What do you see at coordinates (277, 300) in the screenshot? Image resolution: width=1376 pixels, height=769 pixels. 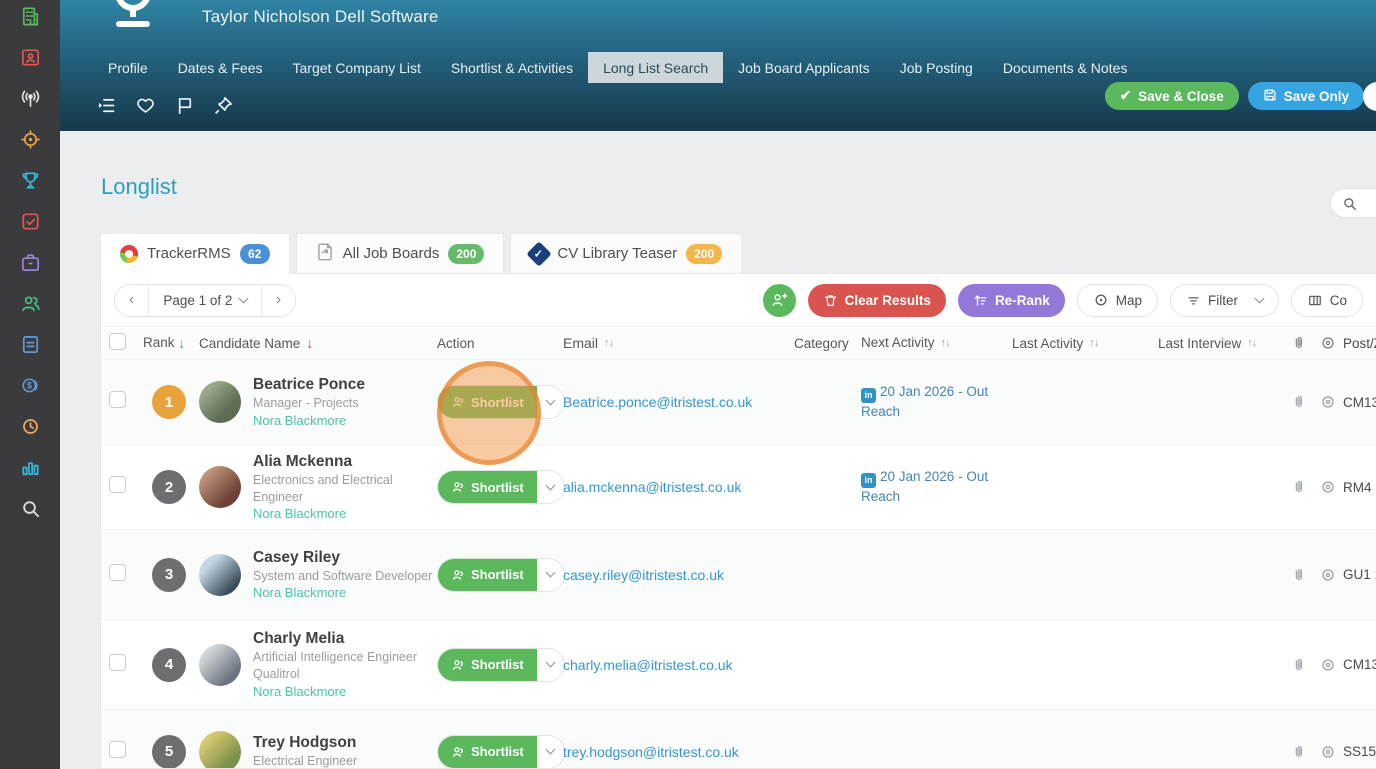 I see `next-page-button: ›` at bounding box center [277, 300].